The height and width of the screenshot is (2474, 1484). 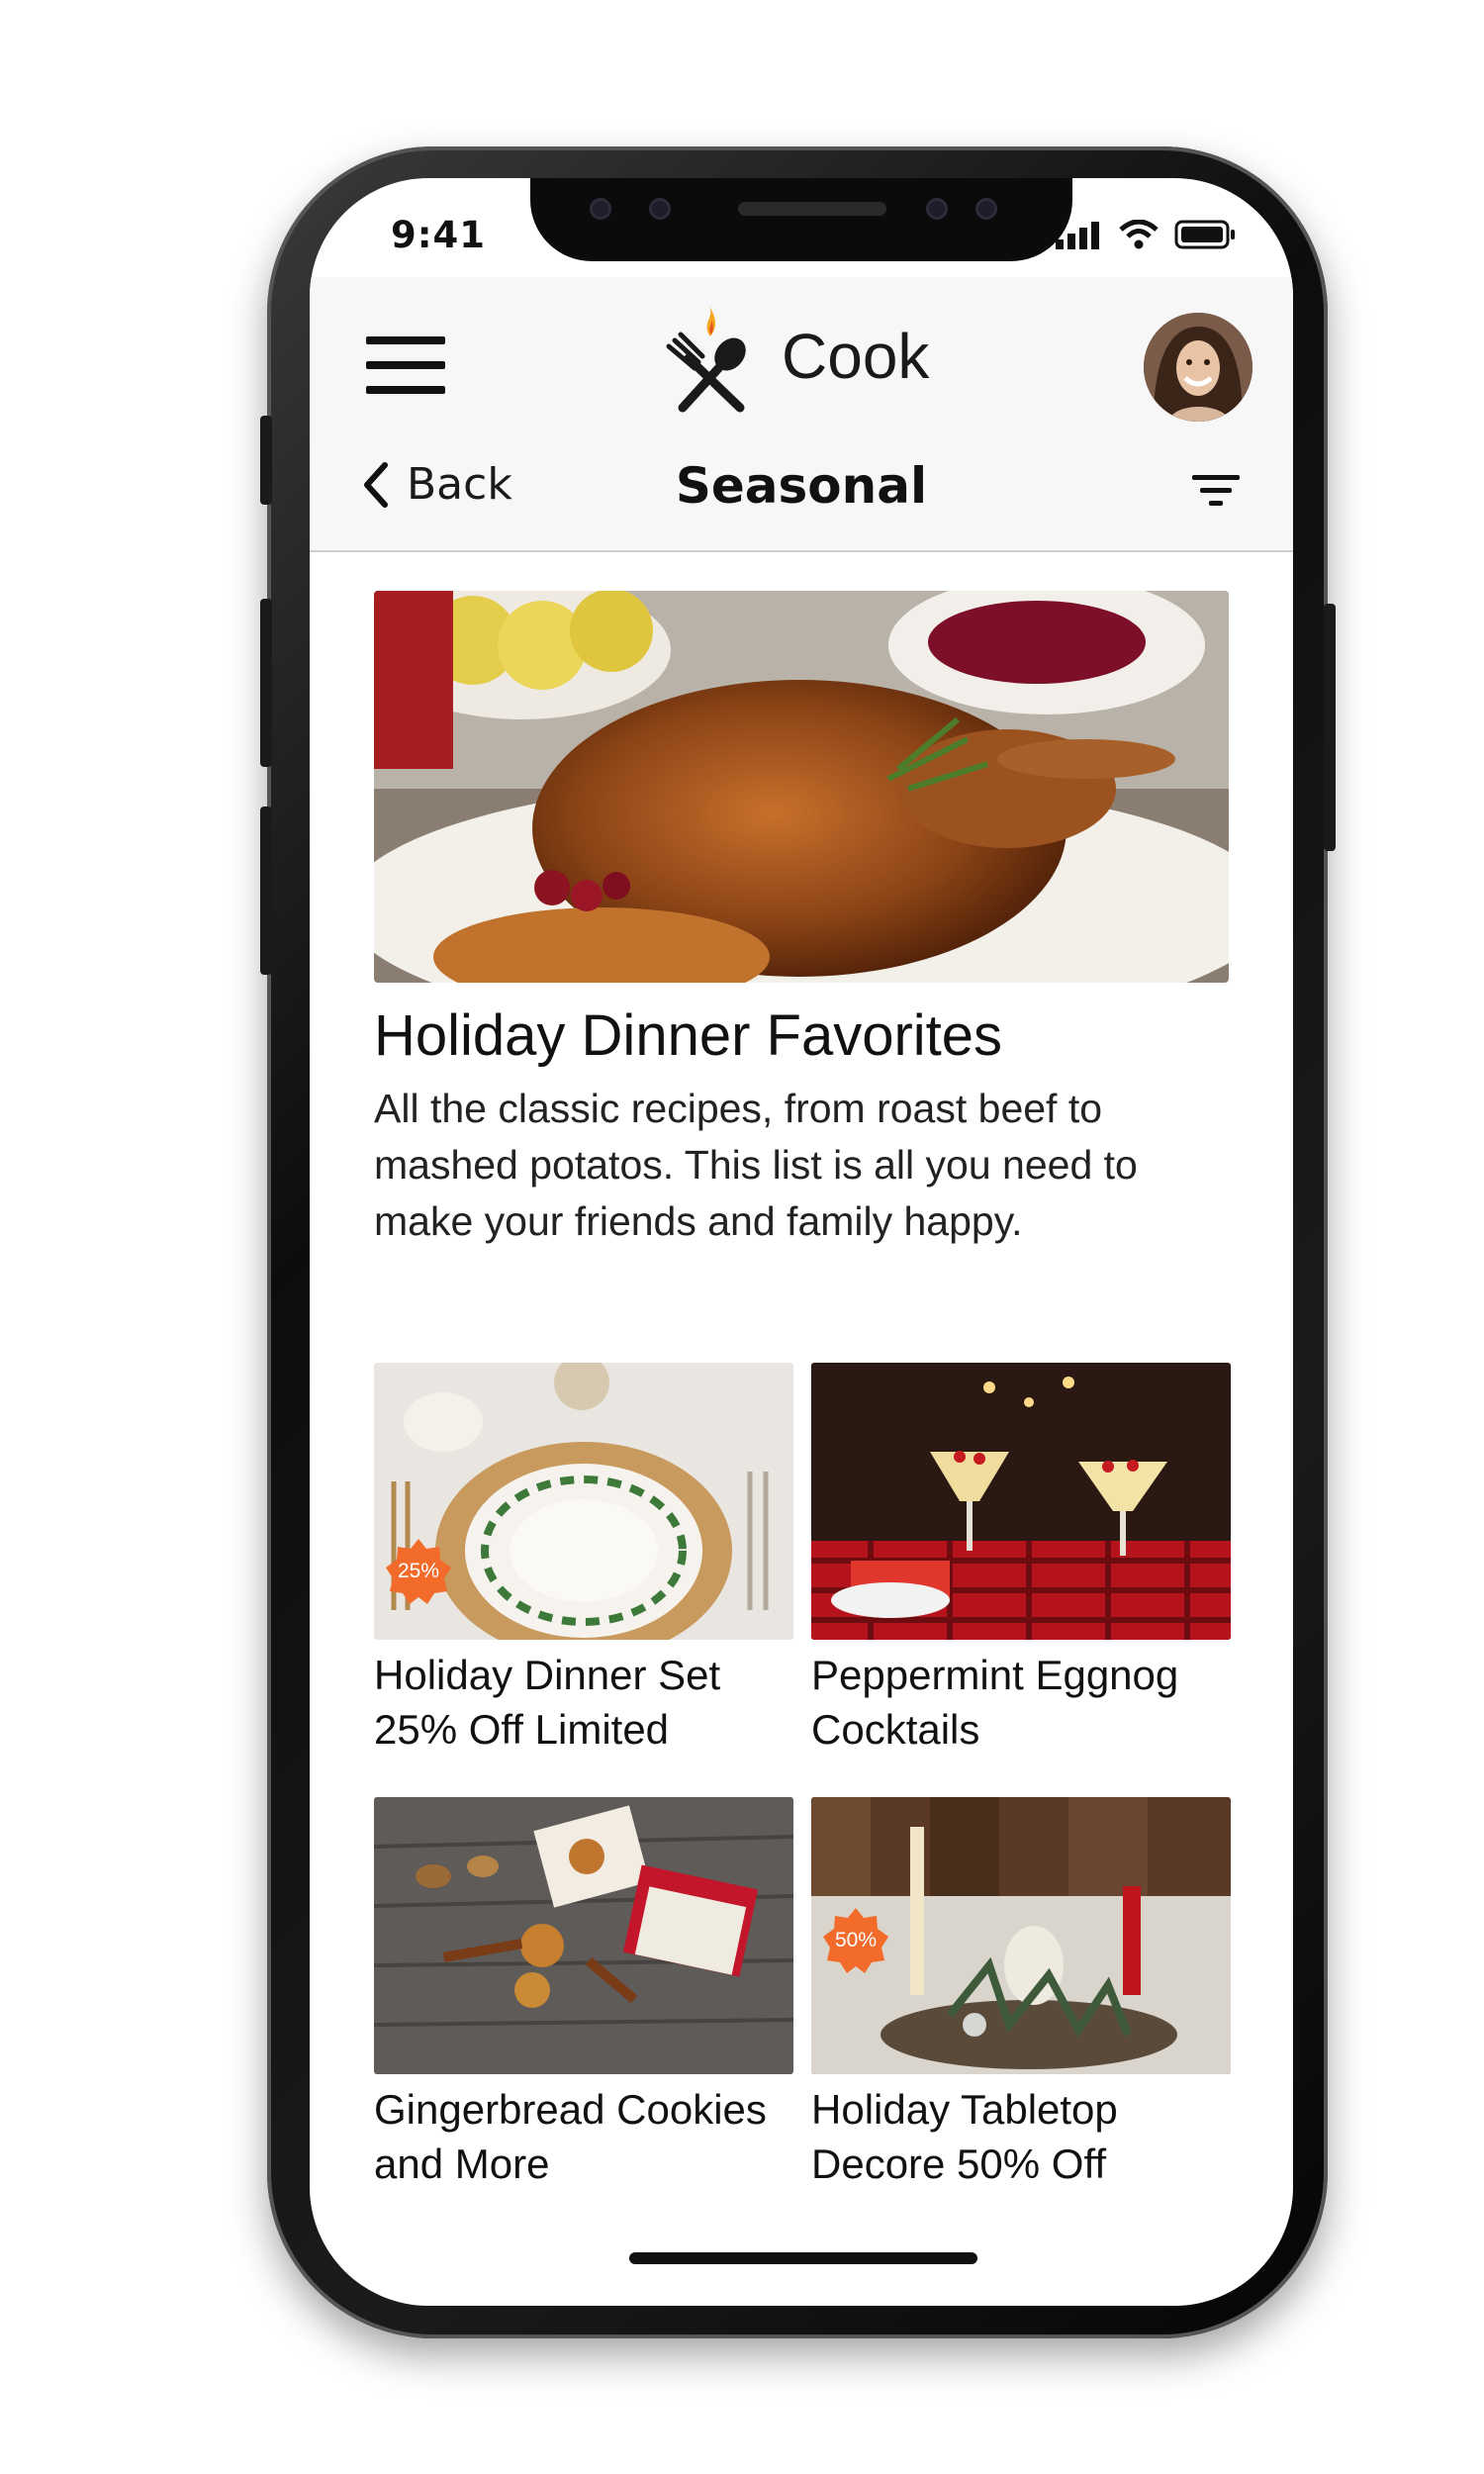 What do you see at coordinates (418, 1572) in the screenshot?
I see `discount-badge: 25%` at bounding box center [418, 1572].